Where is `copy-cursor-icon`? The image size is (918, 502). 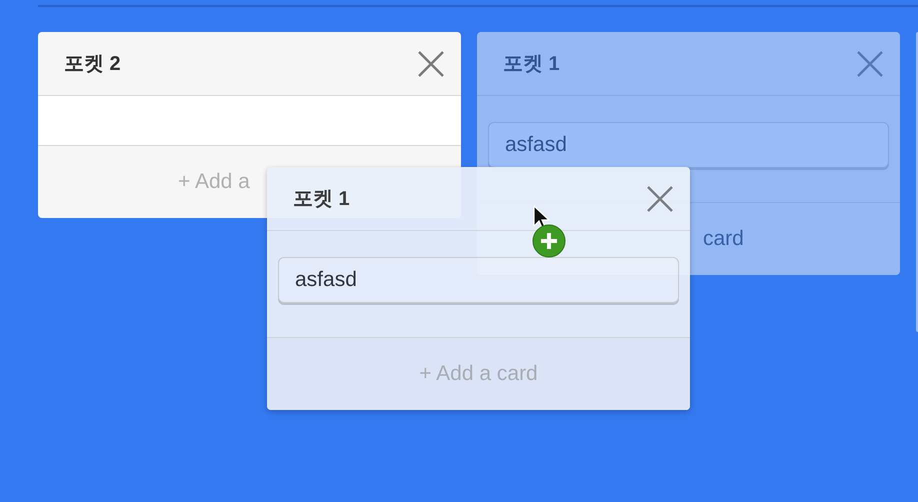
copy-cursor-icon is located at coordinates (550, 231).